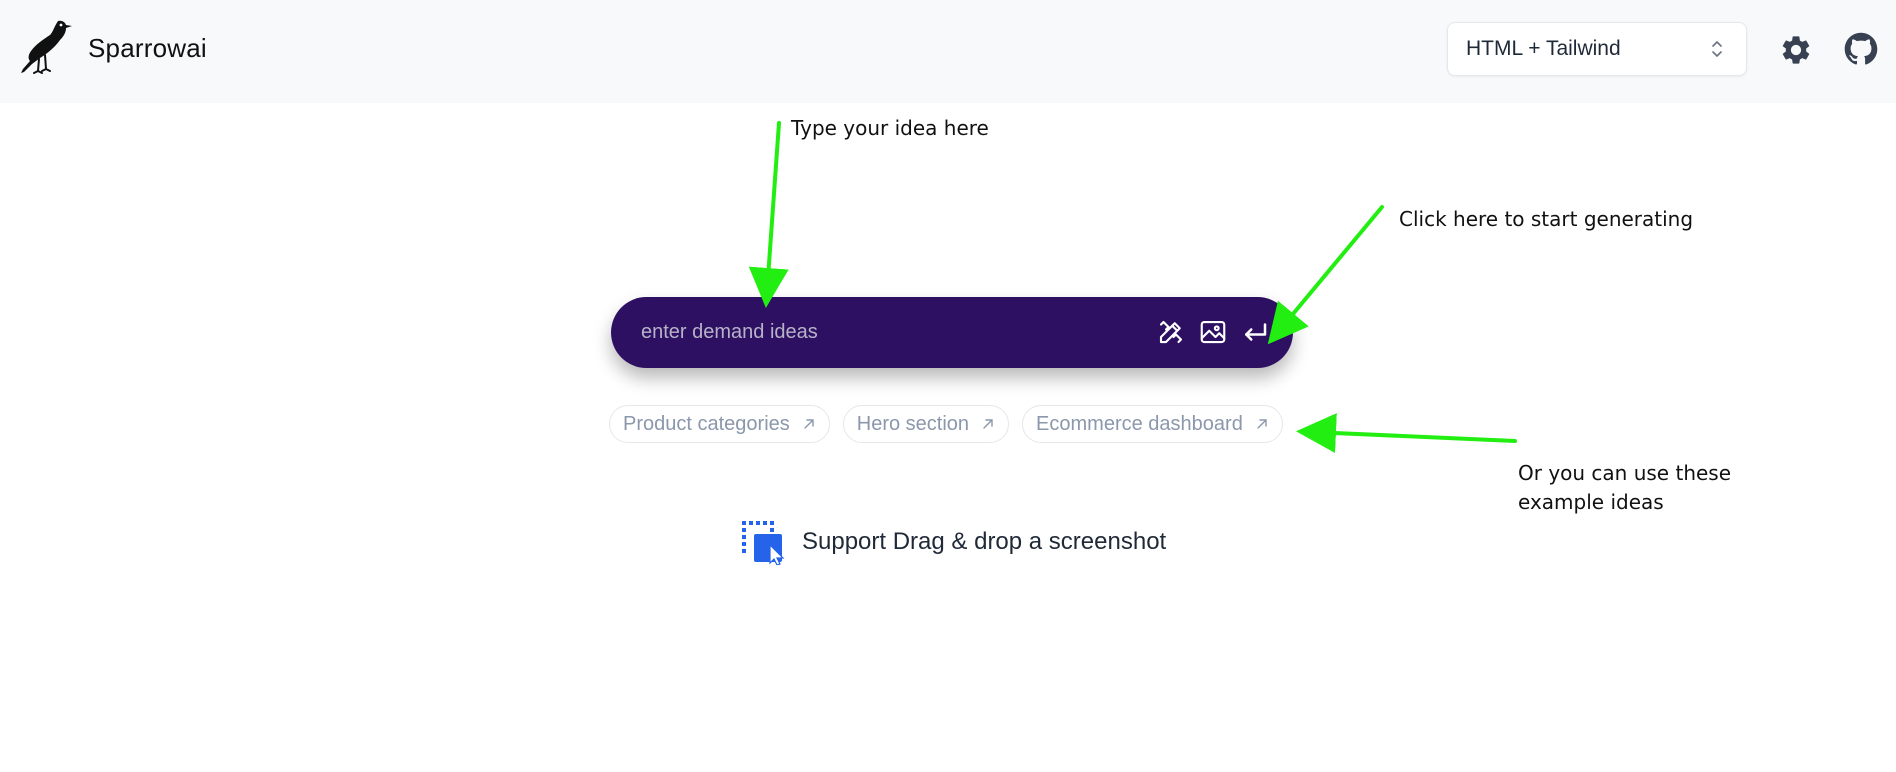 The image size is (1896, 772). Describe the element at coordinates (1861, 49) in the screenshot. I see `github-icon` at that location.